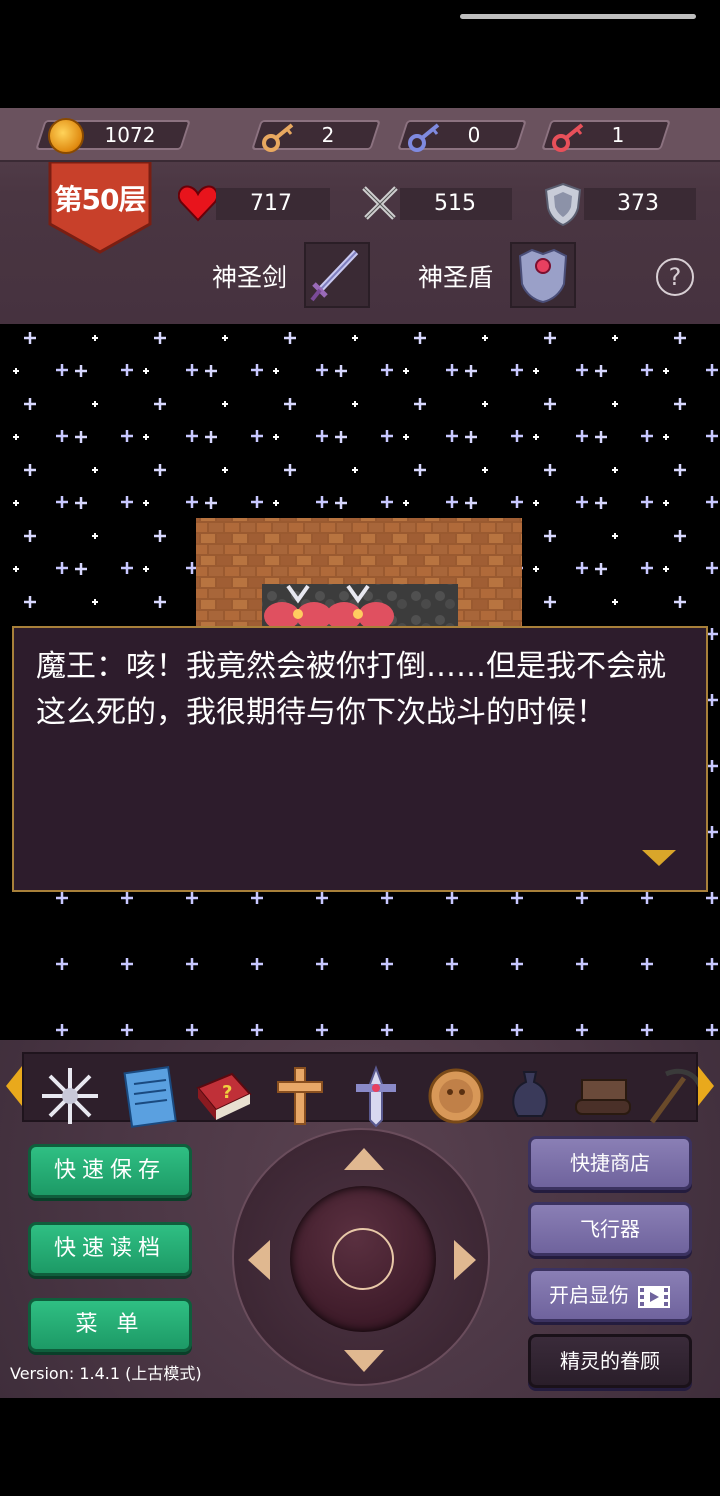 This screenshot has height=1496, width=720. I want to click on holy-sword-icon, so click(334, 275).